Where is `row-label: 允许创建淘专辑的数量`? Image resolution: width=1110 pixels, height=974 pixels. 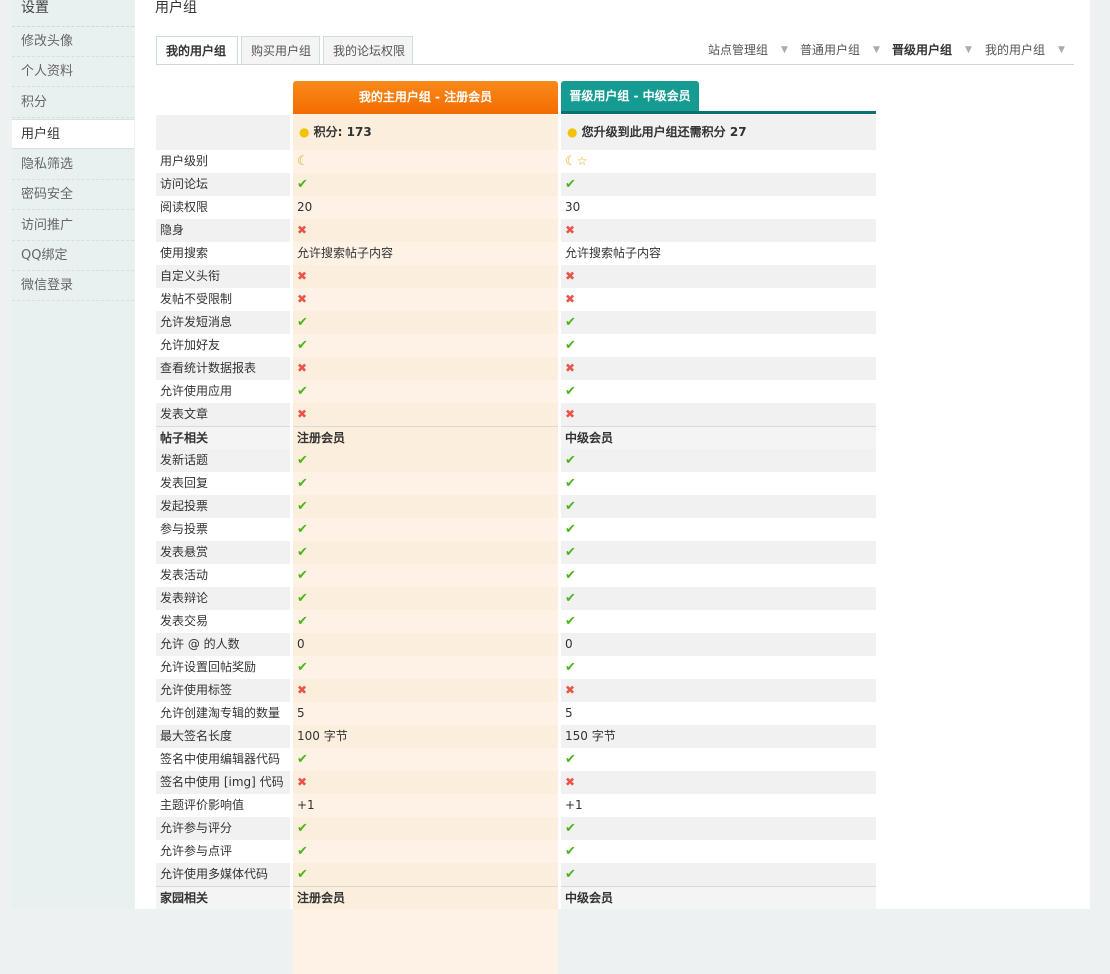 row-label: 允许创建淘专辑的数量 is located at coordinates (220, 713).